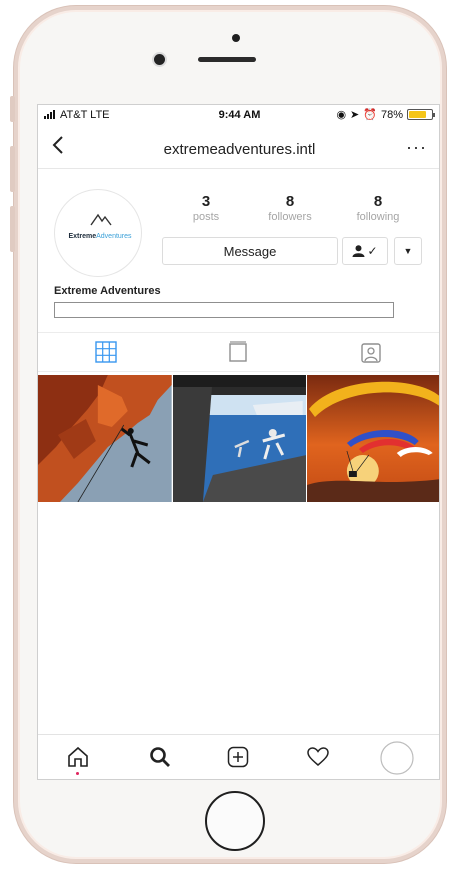 Image resolution: width=458 pixels, height=869 pixels. I want to click on profile-avatar: ExtremeAdventures, so click(98, 233).